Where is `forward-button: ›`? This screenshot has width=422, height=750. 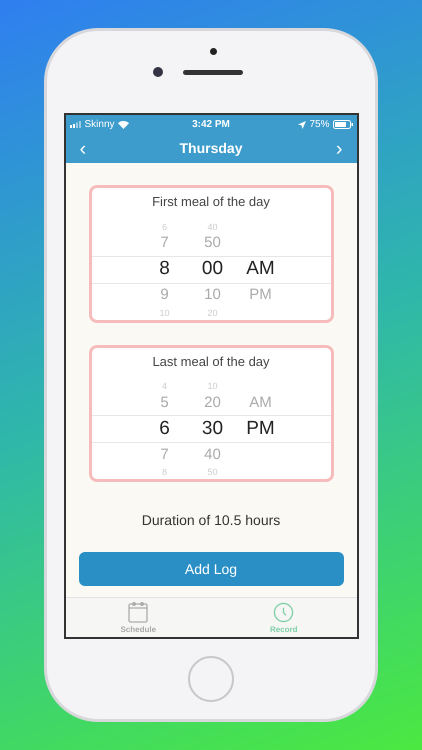
forward-button: › is located at coordinates (339, 148).